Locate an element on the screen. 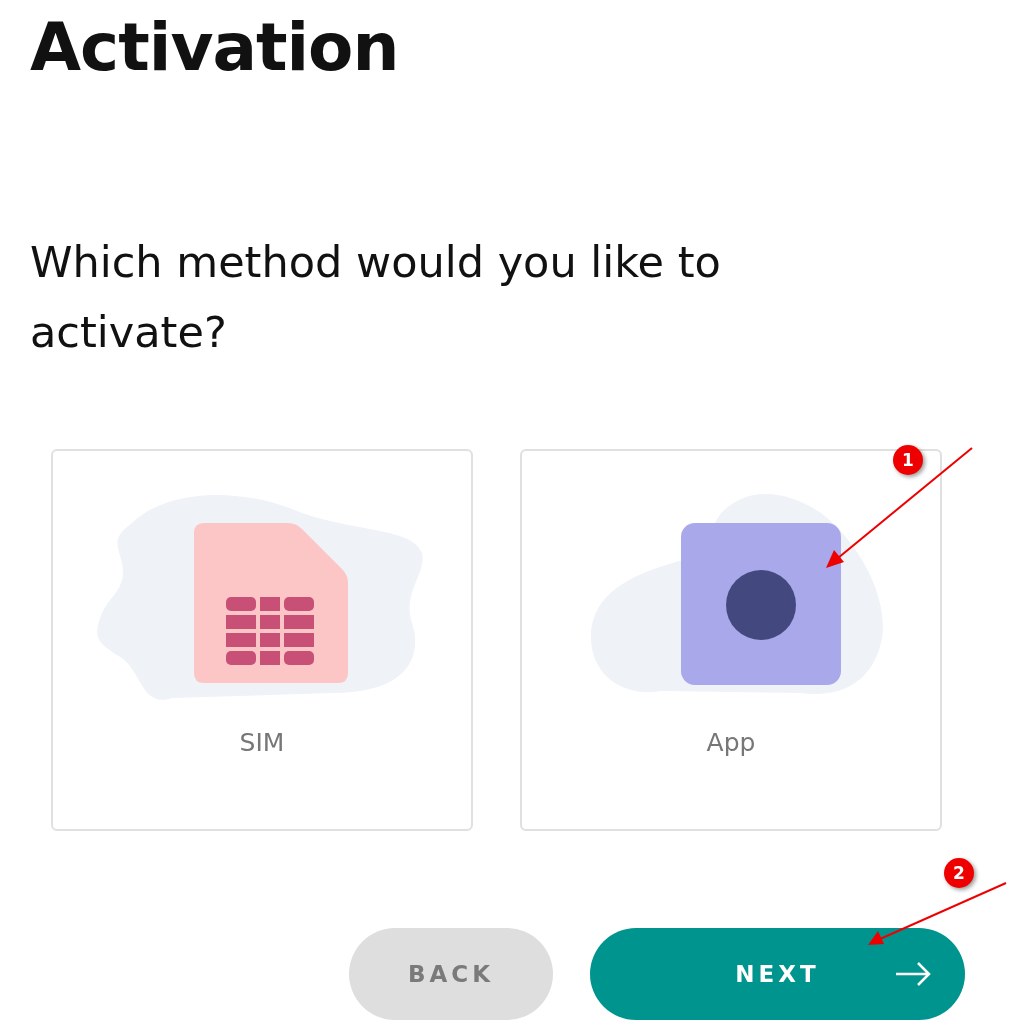 The height and width of the screenshot is (1036, 1027). back-button: BACK is located at coordinates (451, 973).